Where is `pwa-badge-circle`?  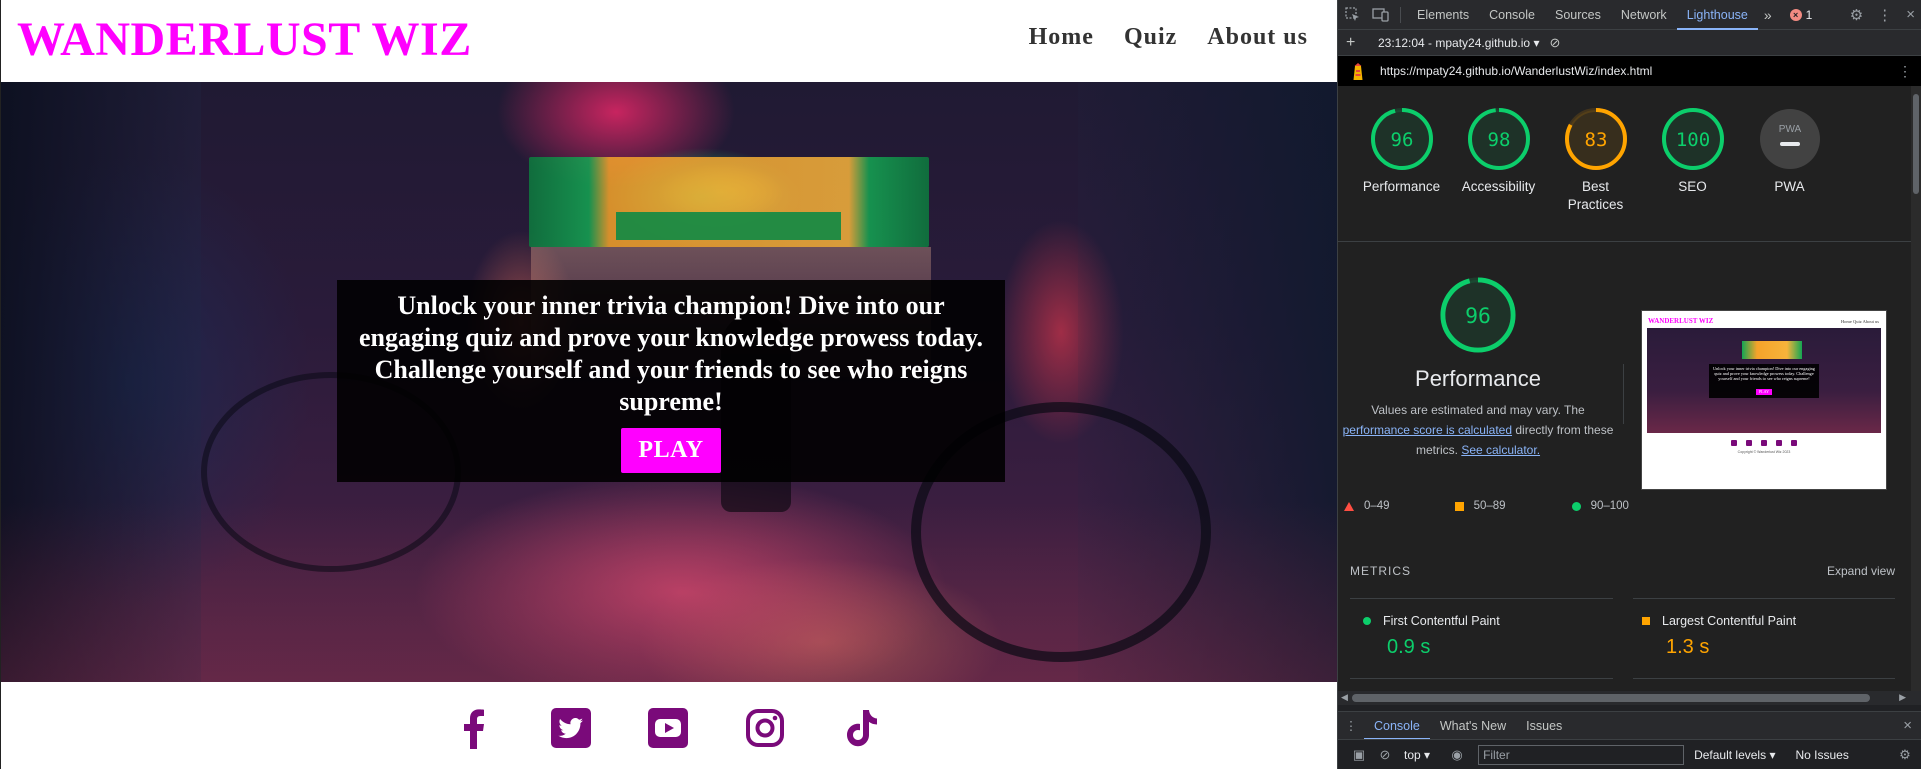
pwa-badge-circle is located at coordinates (1789, 139).